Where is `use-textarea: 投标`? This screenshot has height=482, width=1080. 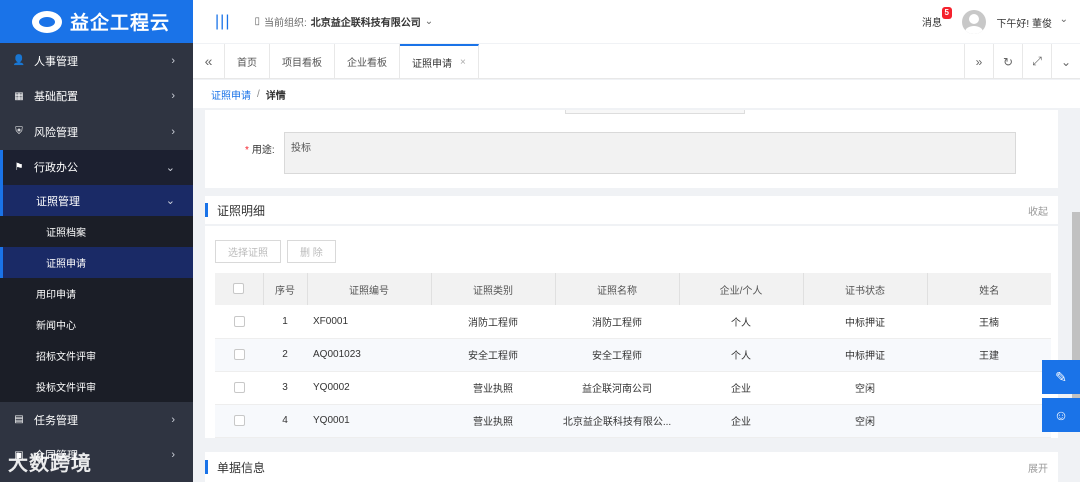
use-textarea: 投标 is located at coordinates (650, 153).